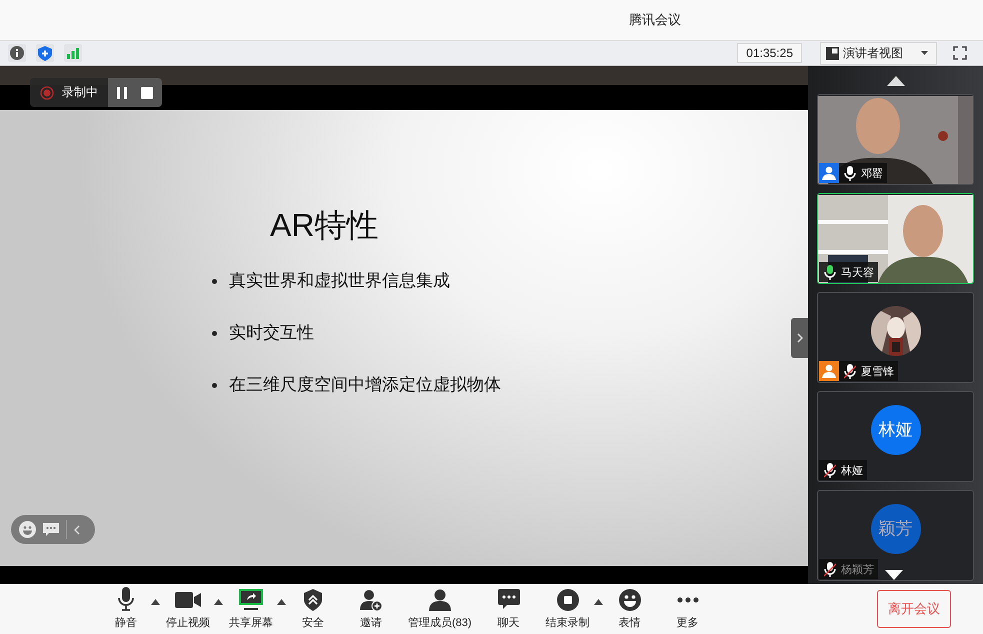 The width and height of the screenshot is (983, 634). I want to click on toolbar-button: 更多, so click(687, 609).